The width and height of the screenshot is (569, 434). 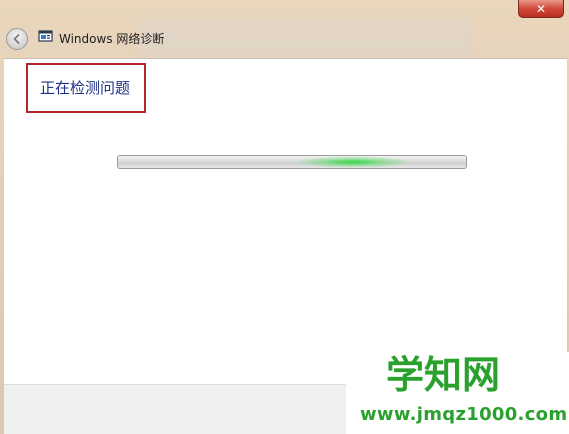 I want to click on close-icon: ✕, so click(x=541, y=8).